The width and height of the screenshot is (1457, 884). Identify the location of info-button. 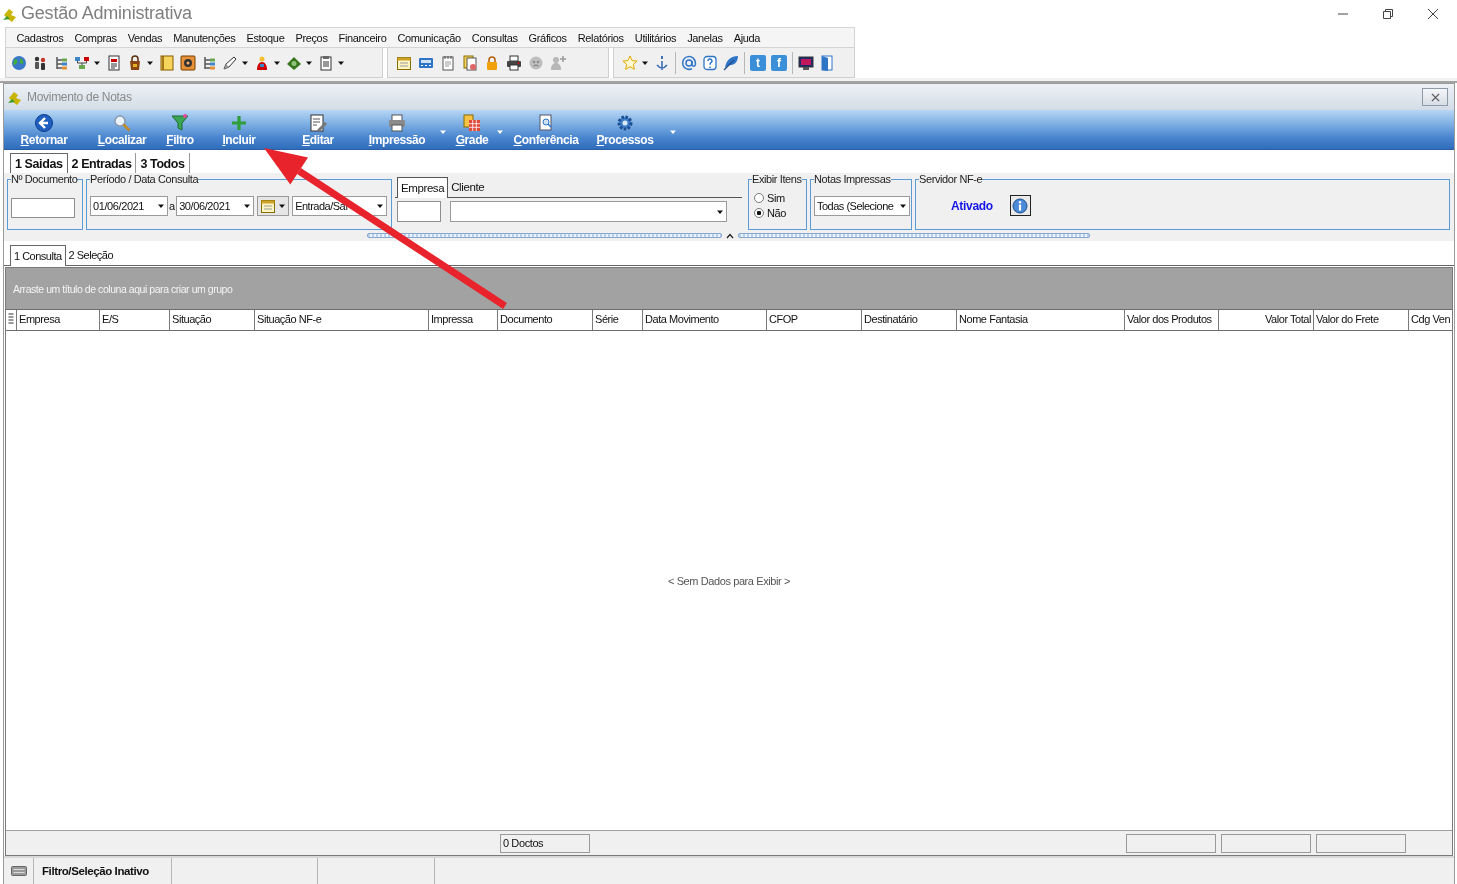
(1020, 205).